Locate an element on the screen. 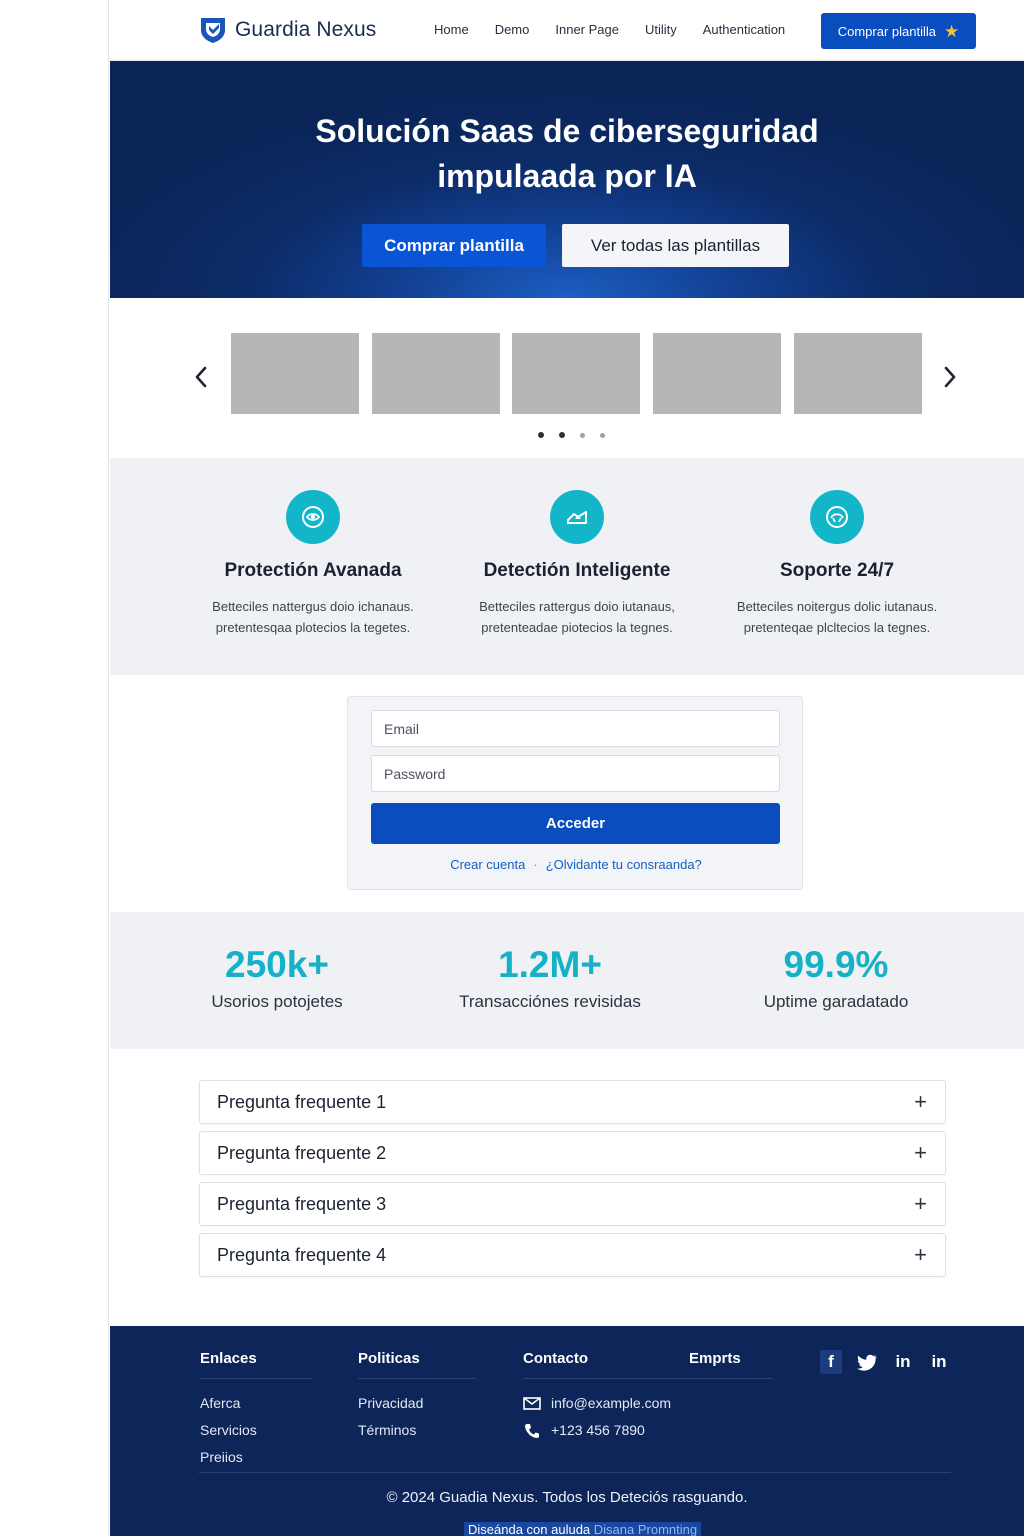 Image resolution: width=1024 pixels, height=1536 pixels. stat-value: 1.2M+ is located at coordinates (550, 964).